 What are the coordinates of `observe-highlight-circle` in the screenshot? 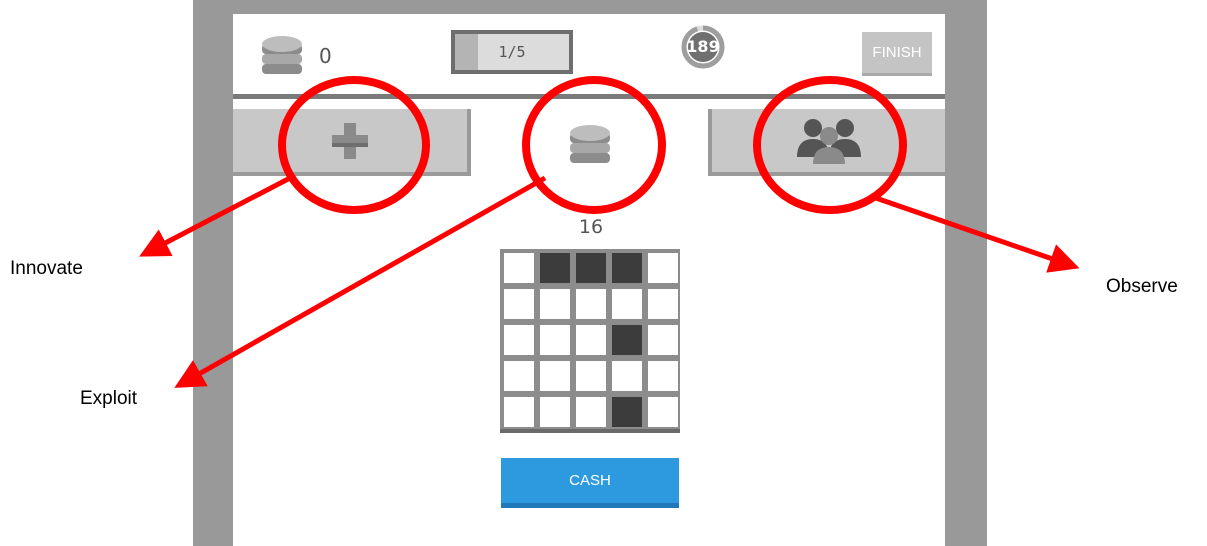 It's located at (830, 145).